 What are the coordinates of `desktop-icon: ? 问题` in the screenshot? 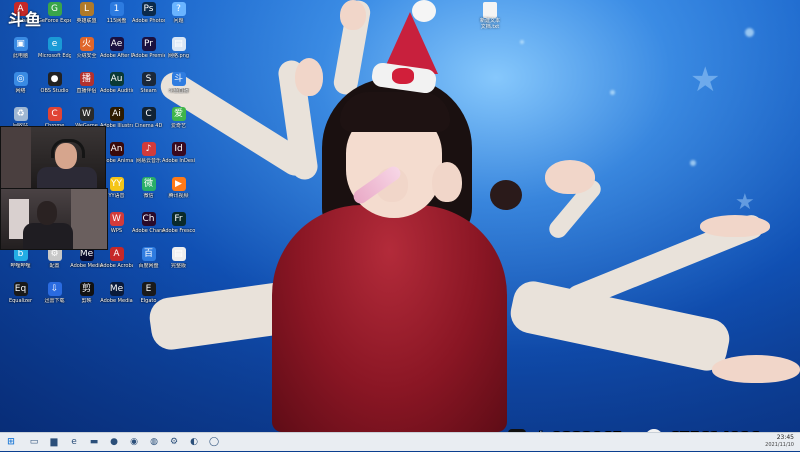 It's located at (178, 19).